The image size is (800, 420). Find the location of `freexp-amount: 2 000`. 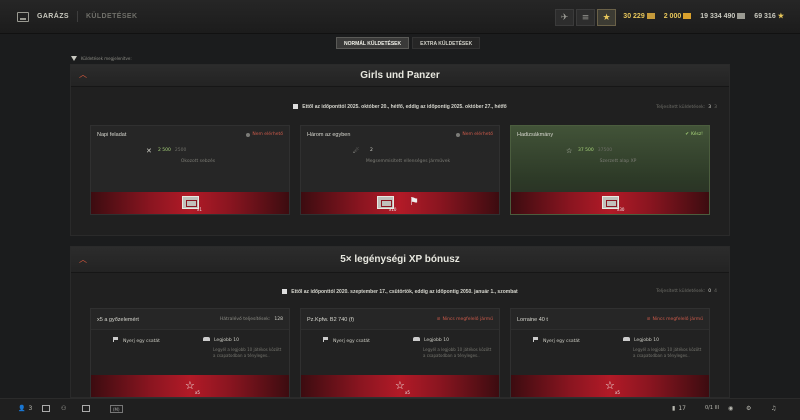

freexp-amount: 2 000 is located at coordinates (678, 16).